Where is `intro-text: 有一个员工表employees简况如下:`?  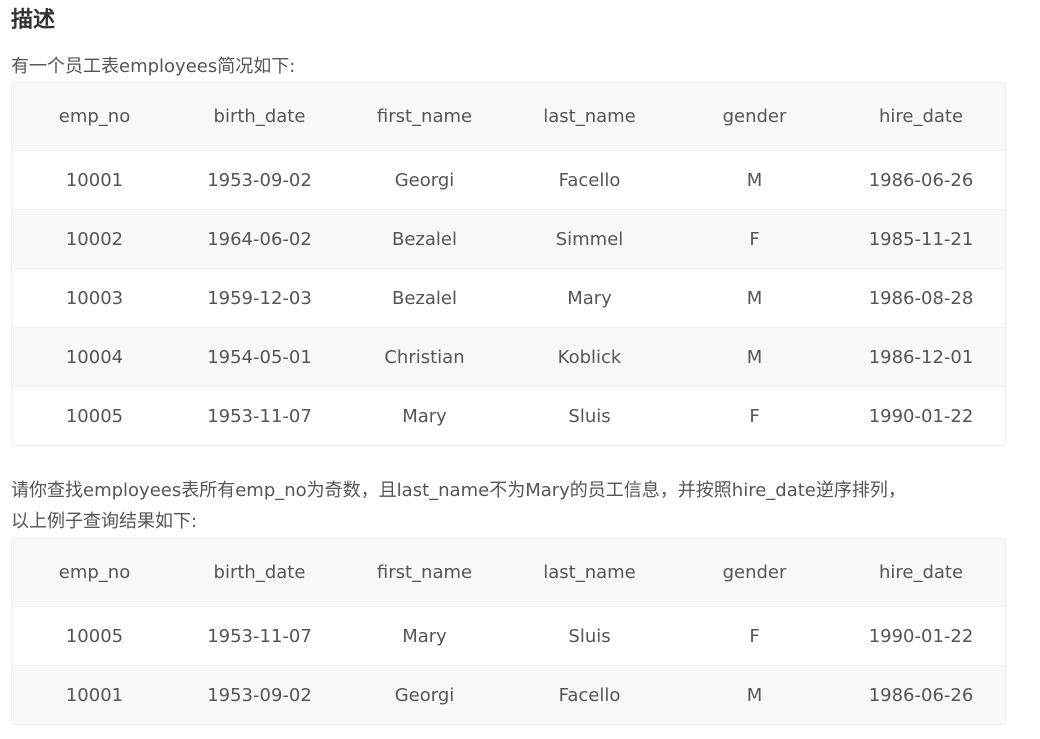 intro-text: 有一个员工表employees简况如下: is located at coordinates (153, 66).